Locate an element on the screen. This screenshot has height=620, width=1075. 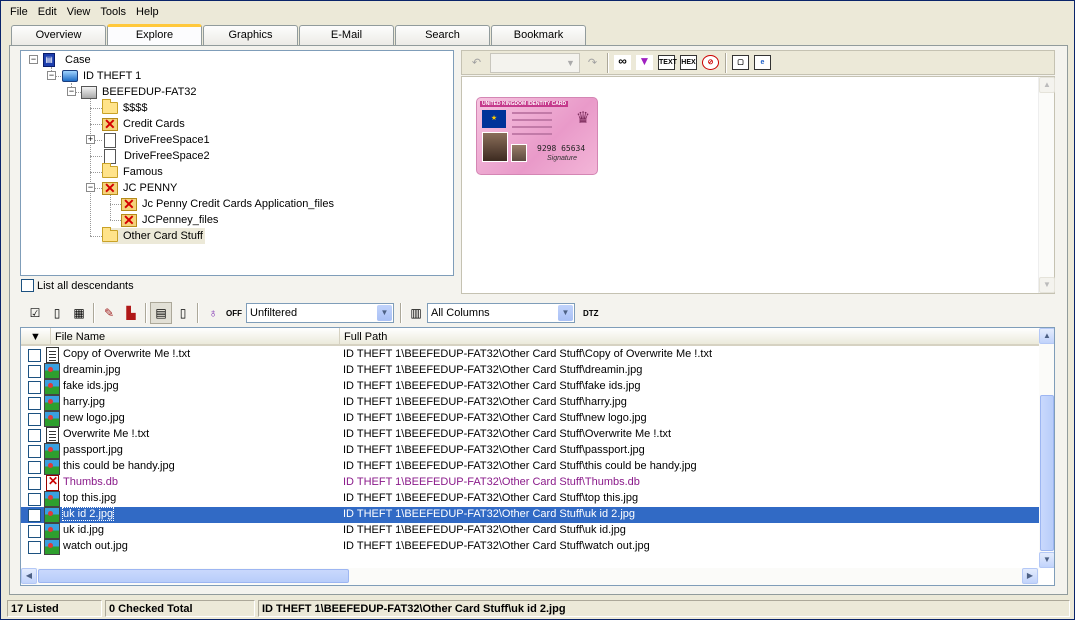
glasses-icon: ∞ is located at coordinates (622, 62).